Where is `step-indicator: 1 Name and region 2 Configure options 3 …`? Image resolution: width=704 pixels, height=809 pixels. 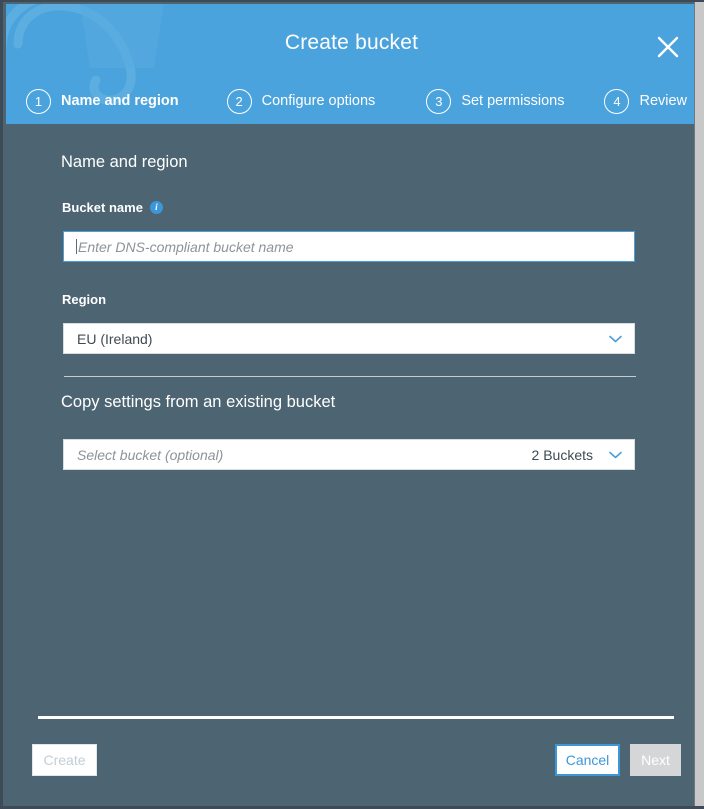 step-indicator: 1 Name and region 2 Configure options 3 … is located at coordinates (356, 101).